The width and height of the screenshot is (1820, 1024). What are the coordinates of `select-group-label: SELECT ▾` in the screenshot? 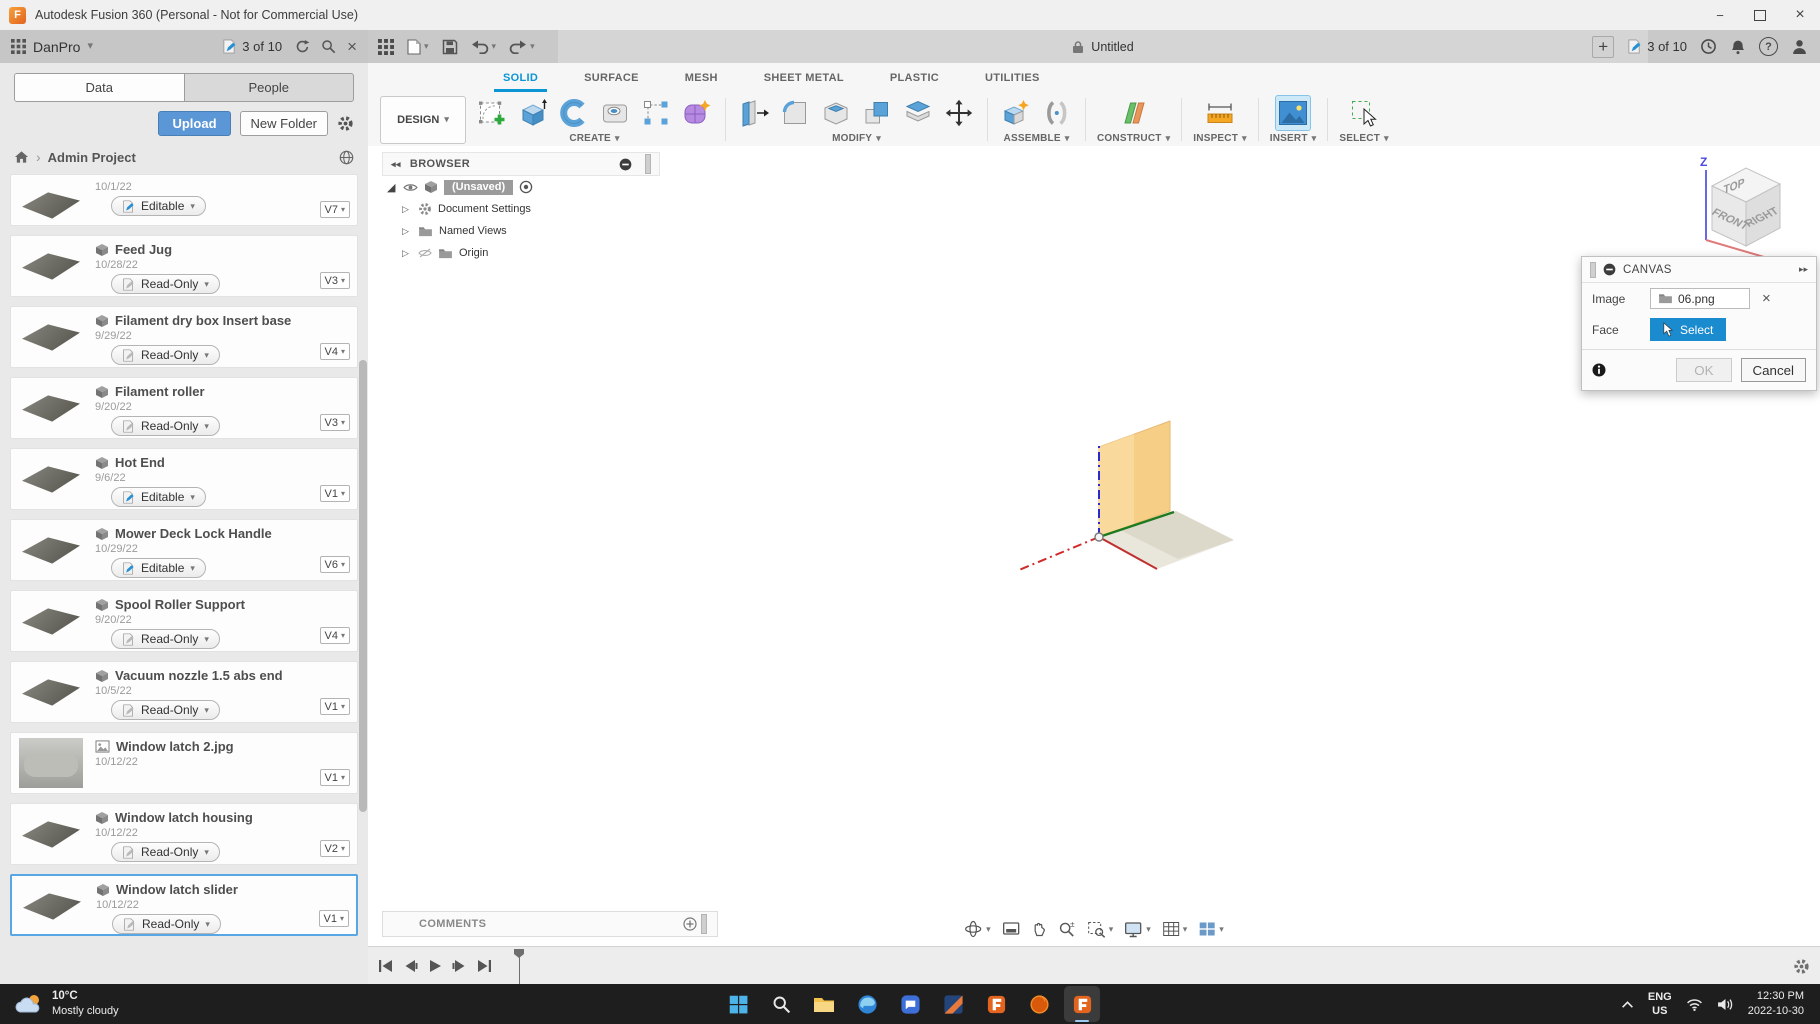 It's located at (1363, 138).